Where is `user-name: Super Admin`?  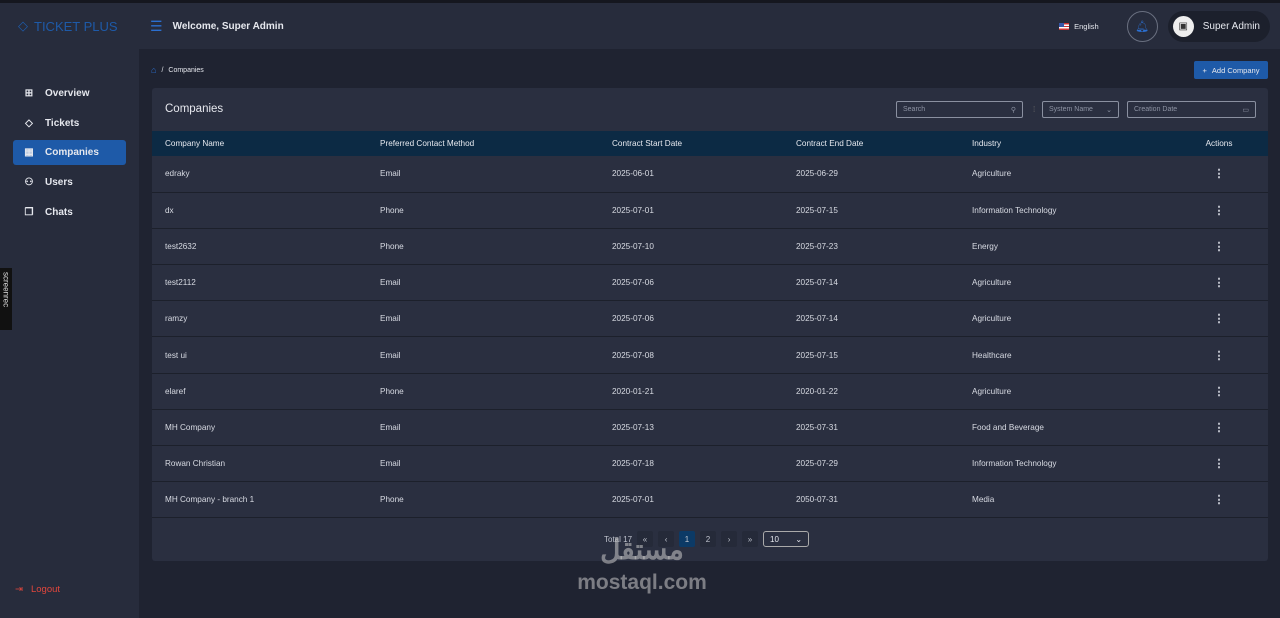
user-name: Super Admin is located at coordinates (1231, 26).